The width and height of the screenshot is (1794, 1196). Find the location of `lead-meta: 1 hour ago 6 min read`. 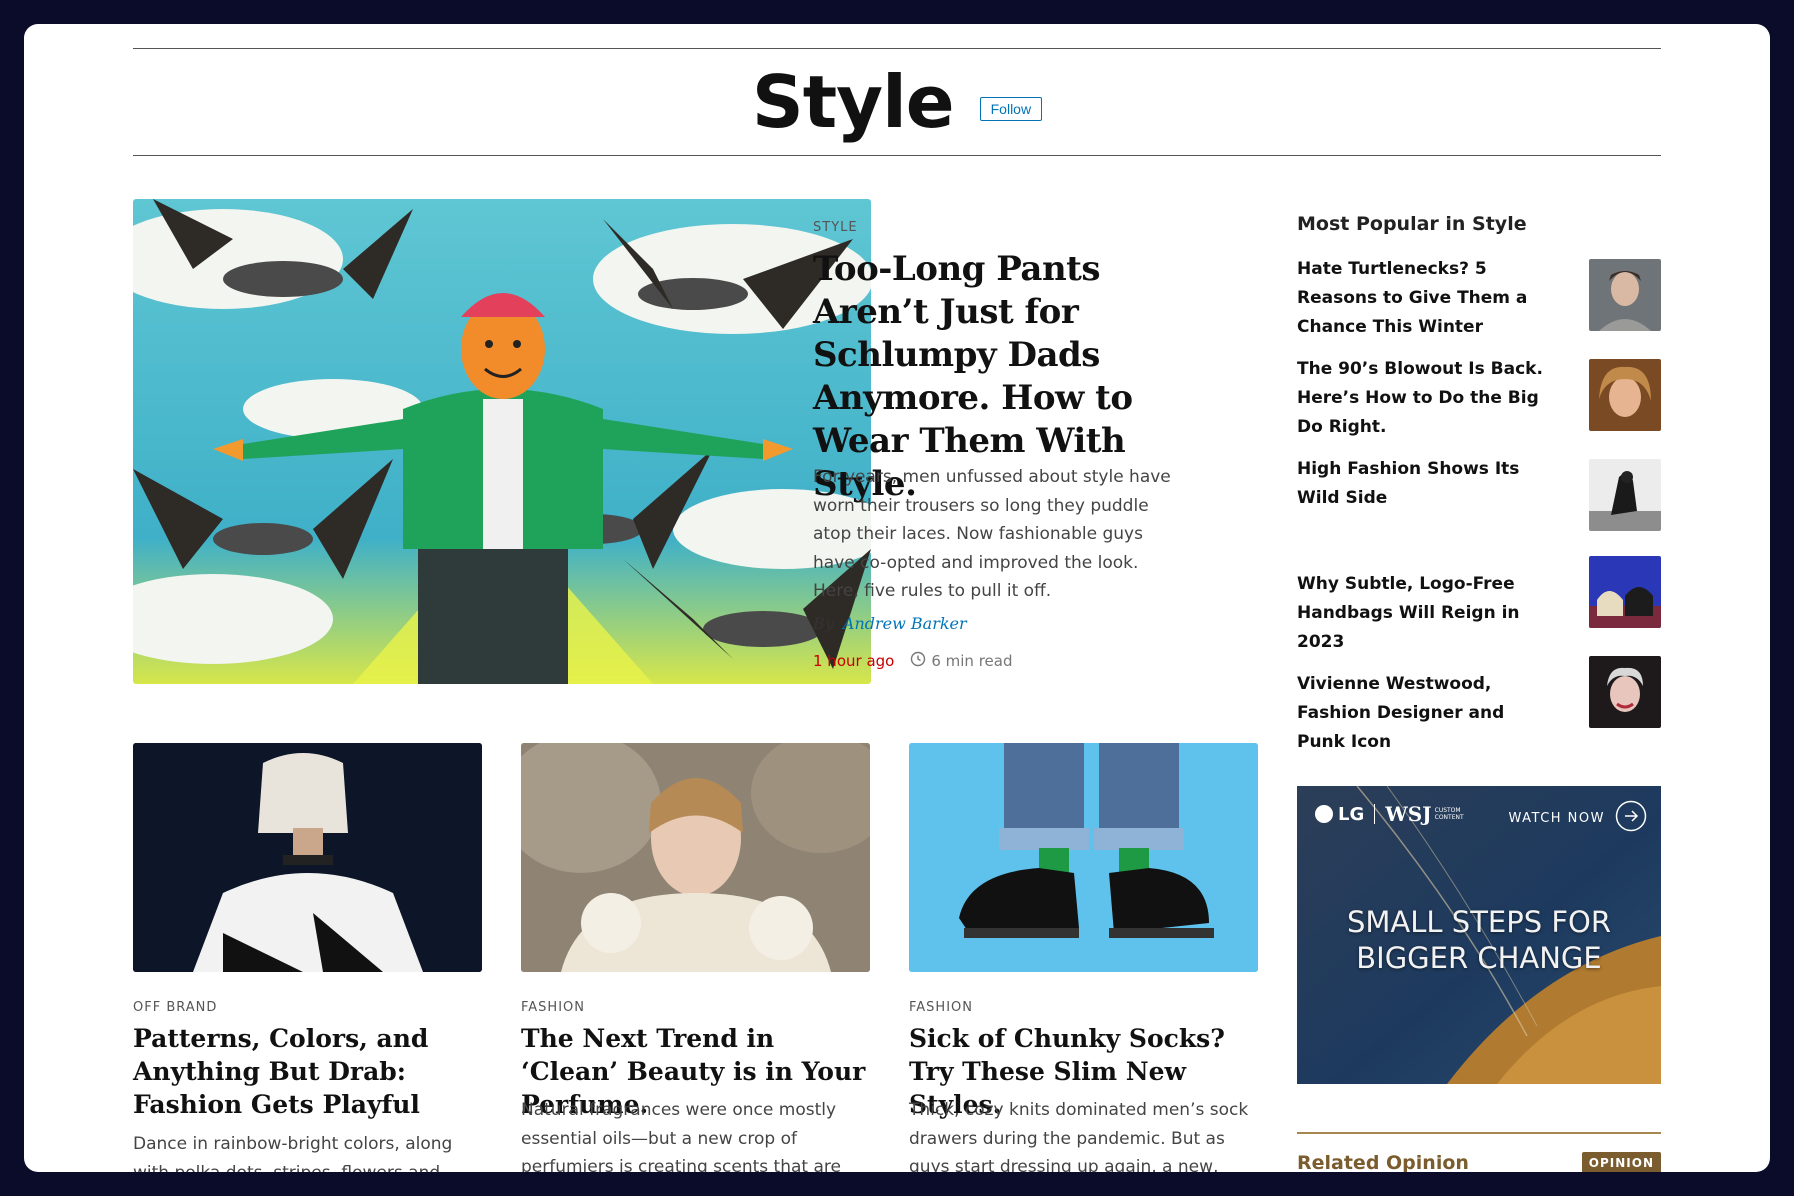

lead-meta: 1 hour ago 6 min read is located at coordinates (912, 661).